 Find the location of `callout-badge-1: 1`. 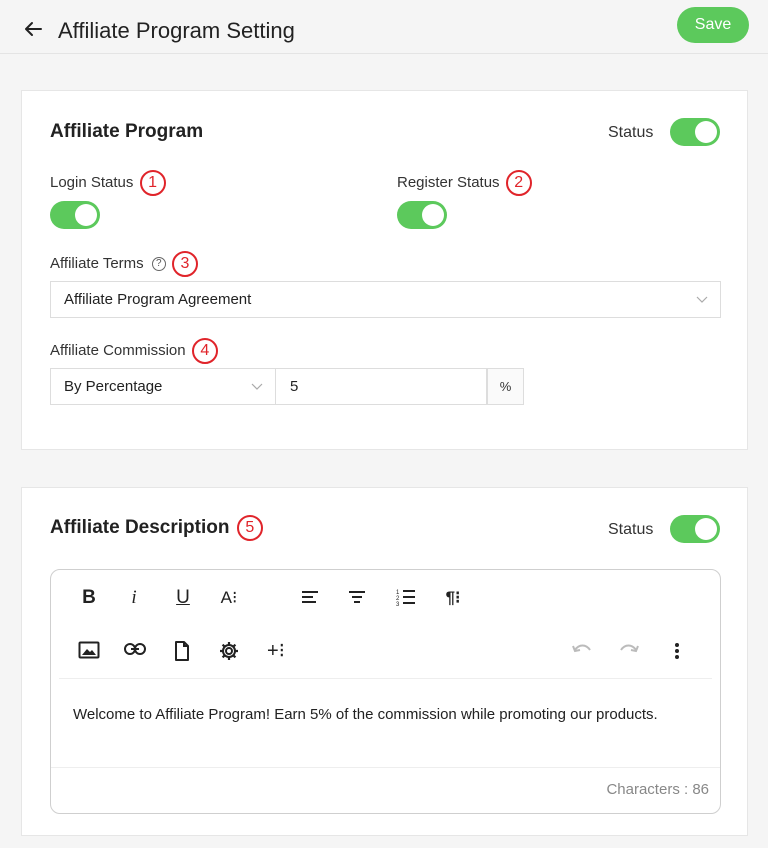

callout-badge-1: 1 is located at coordinates (152, 183).